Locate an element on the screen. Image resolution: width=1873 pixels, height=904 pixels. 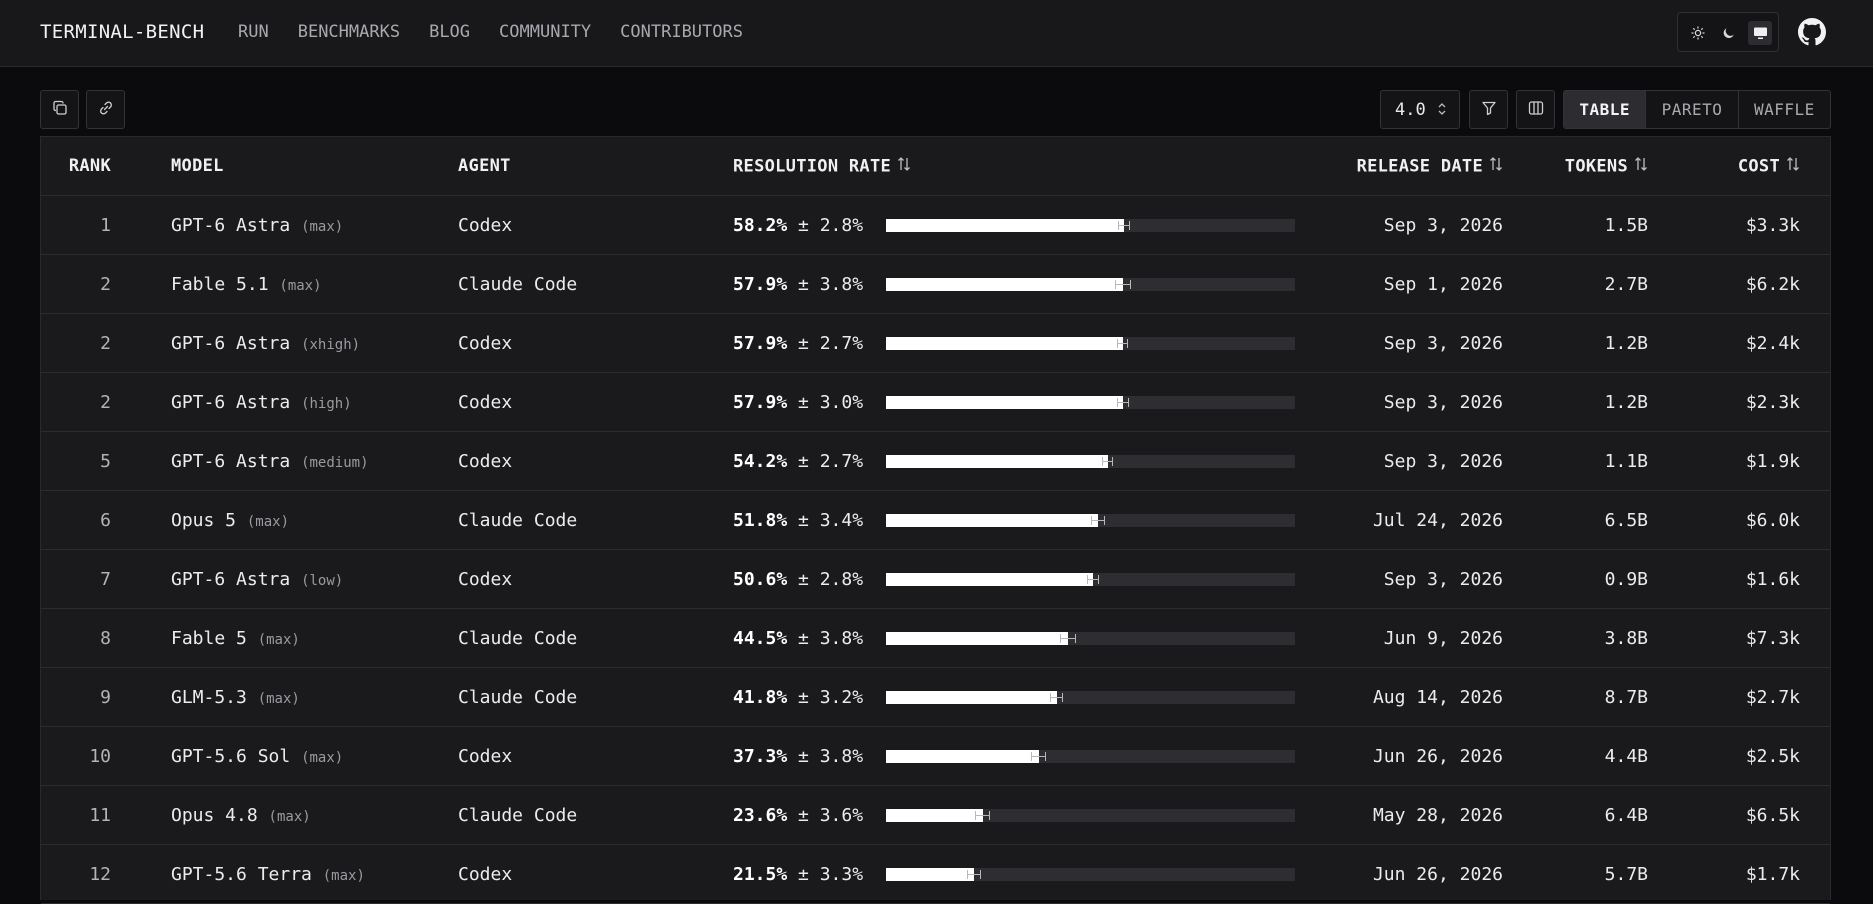
link-button is located at coordinates (105, 109).